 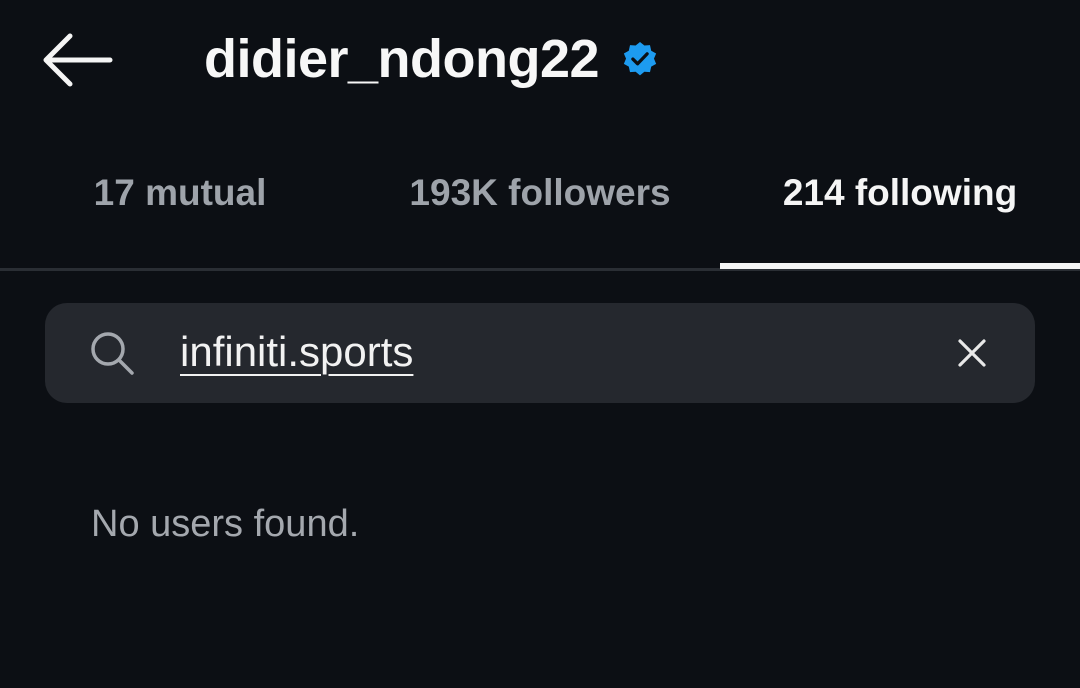 I want to click on arrow-left-icon, so click(x=78, y=60).